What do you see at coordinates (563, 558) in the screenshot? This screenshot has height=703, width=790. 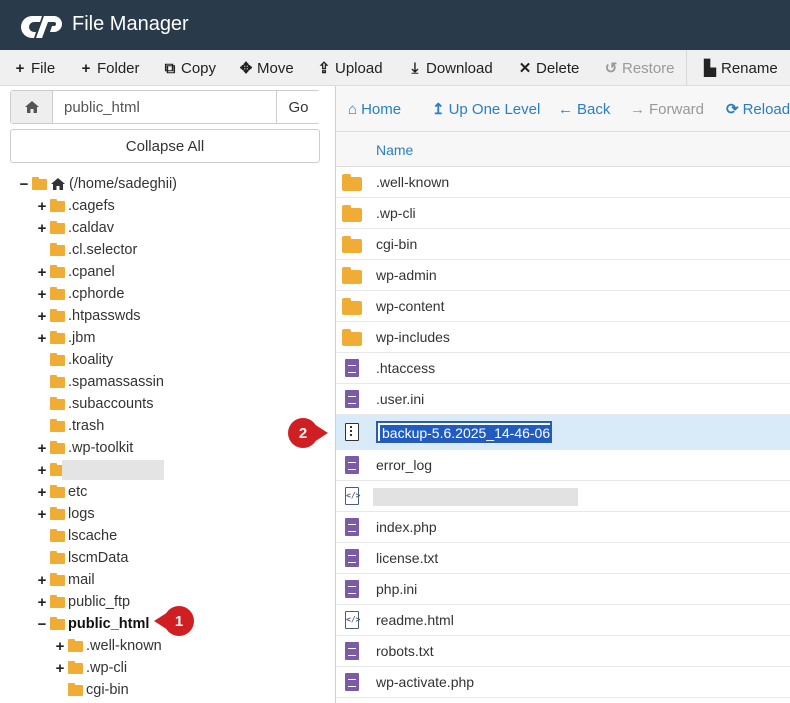 I see `file-row: license.txt` at bounding box center [563, 558].